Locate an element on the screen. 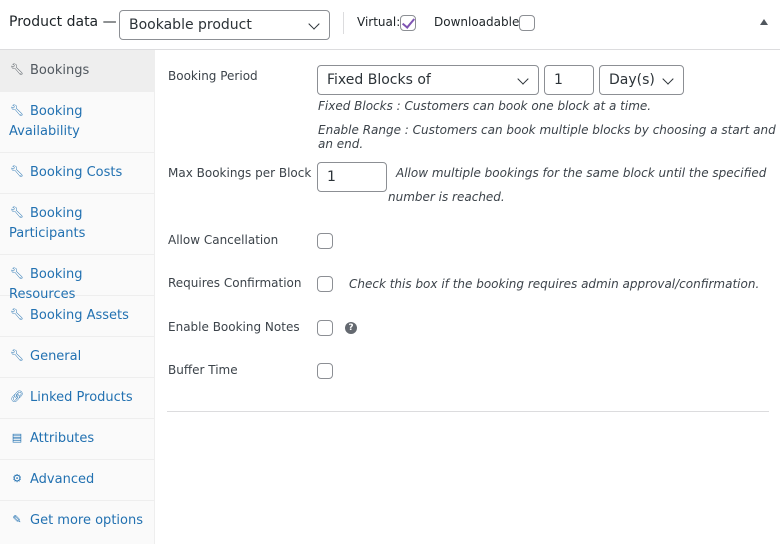  buffer-time-label: Buffer Time is located at coordinates (203, 370).